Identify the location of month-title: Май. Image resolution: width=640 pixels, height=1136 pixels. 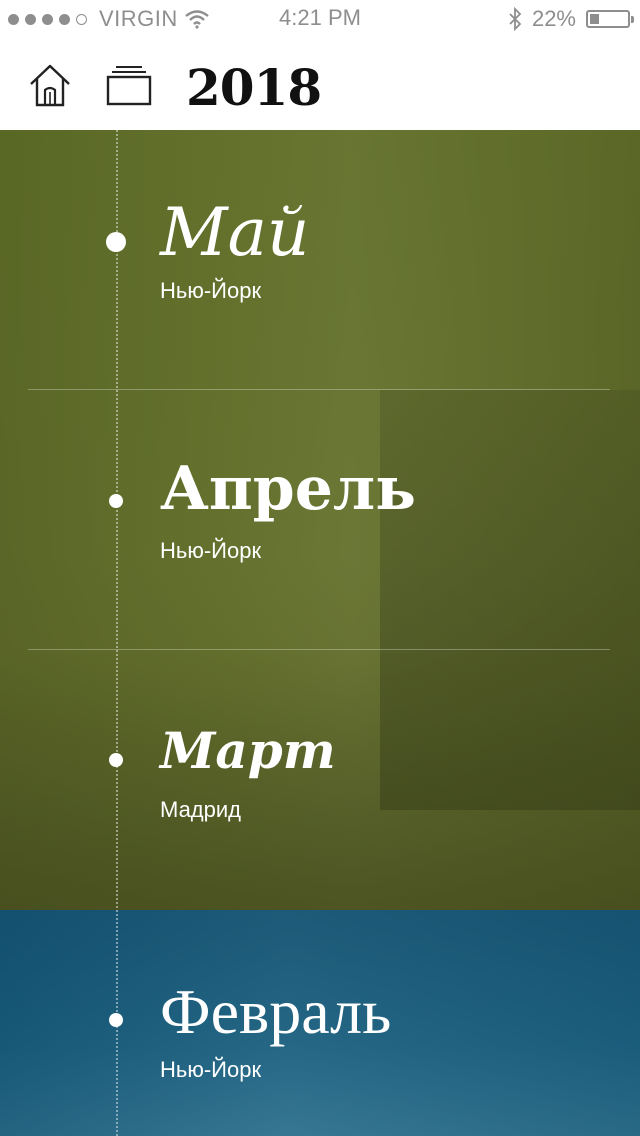
(235, 232).